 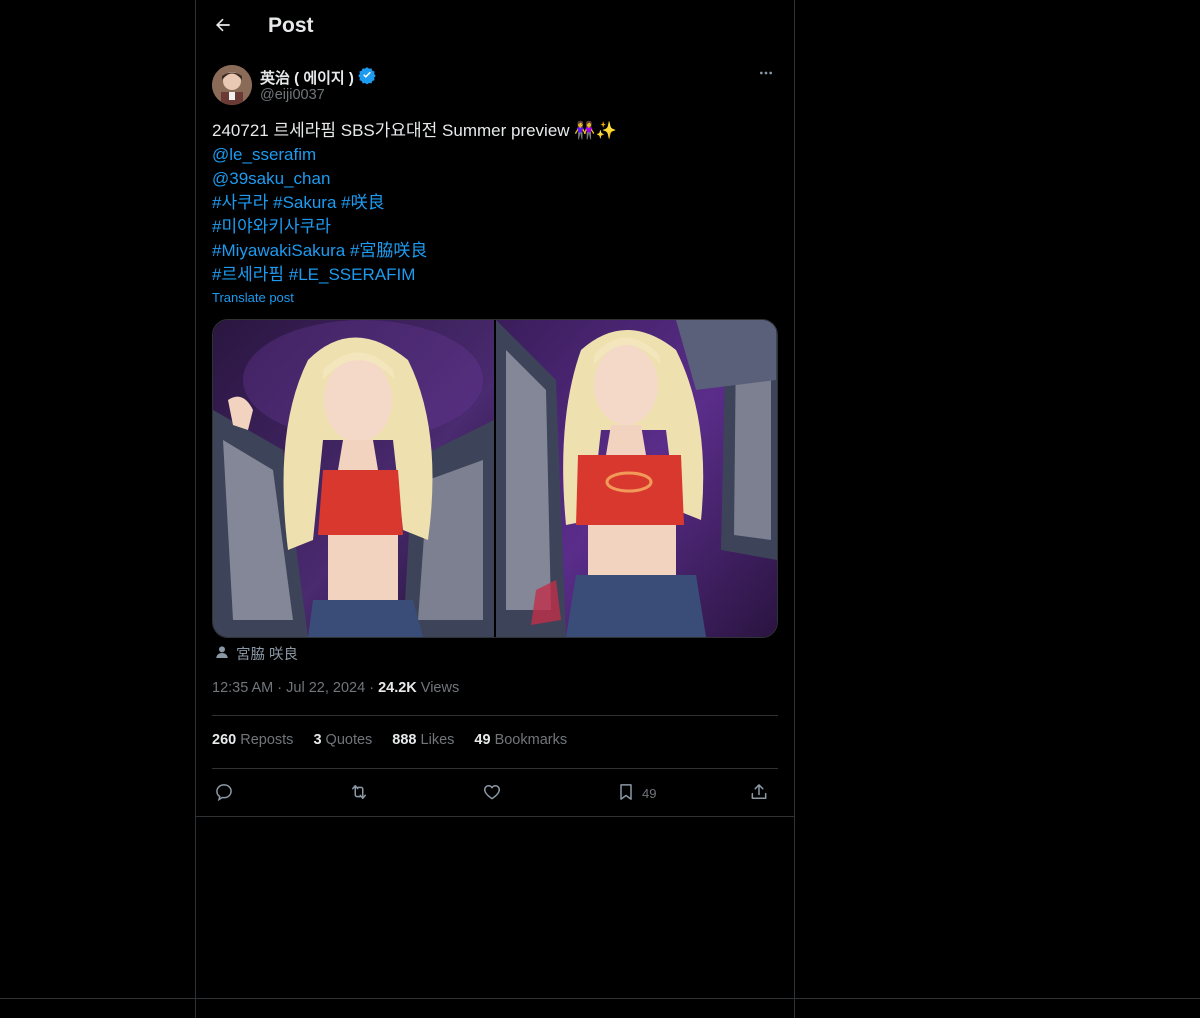 What do you see at coordinates (292, 95) in the screenshot?
I see `author-handle: @eiji0037` at bounding box center [292, 95].